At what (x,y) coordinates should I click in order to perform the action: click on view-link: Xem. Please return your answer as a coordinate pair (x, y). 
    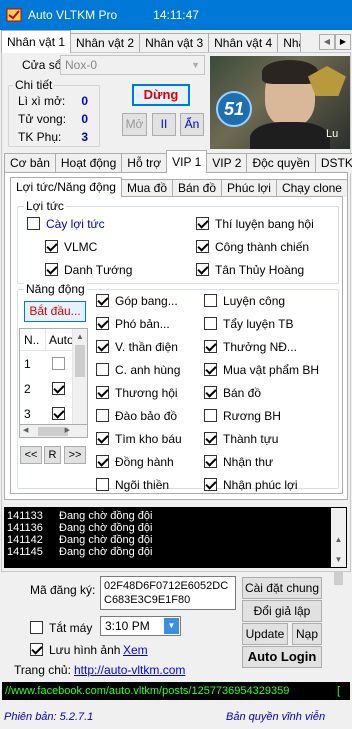
    Looking at the image, I should click on (135, 650).